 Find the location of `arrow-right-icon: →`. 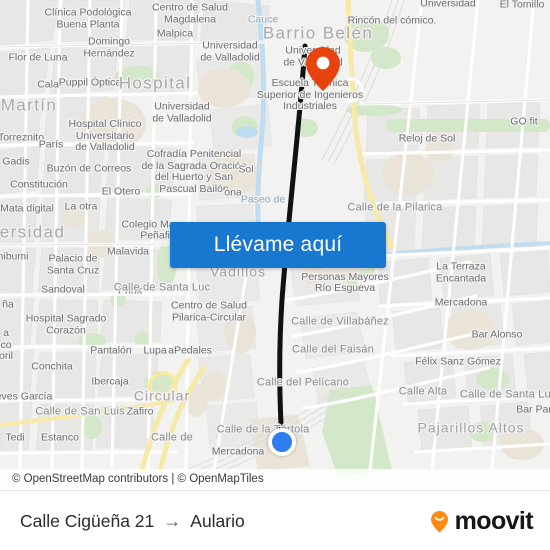

arrow-right-icon: → is located at coordinates (172, 520).